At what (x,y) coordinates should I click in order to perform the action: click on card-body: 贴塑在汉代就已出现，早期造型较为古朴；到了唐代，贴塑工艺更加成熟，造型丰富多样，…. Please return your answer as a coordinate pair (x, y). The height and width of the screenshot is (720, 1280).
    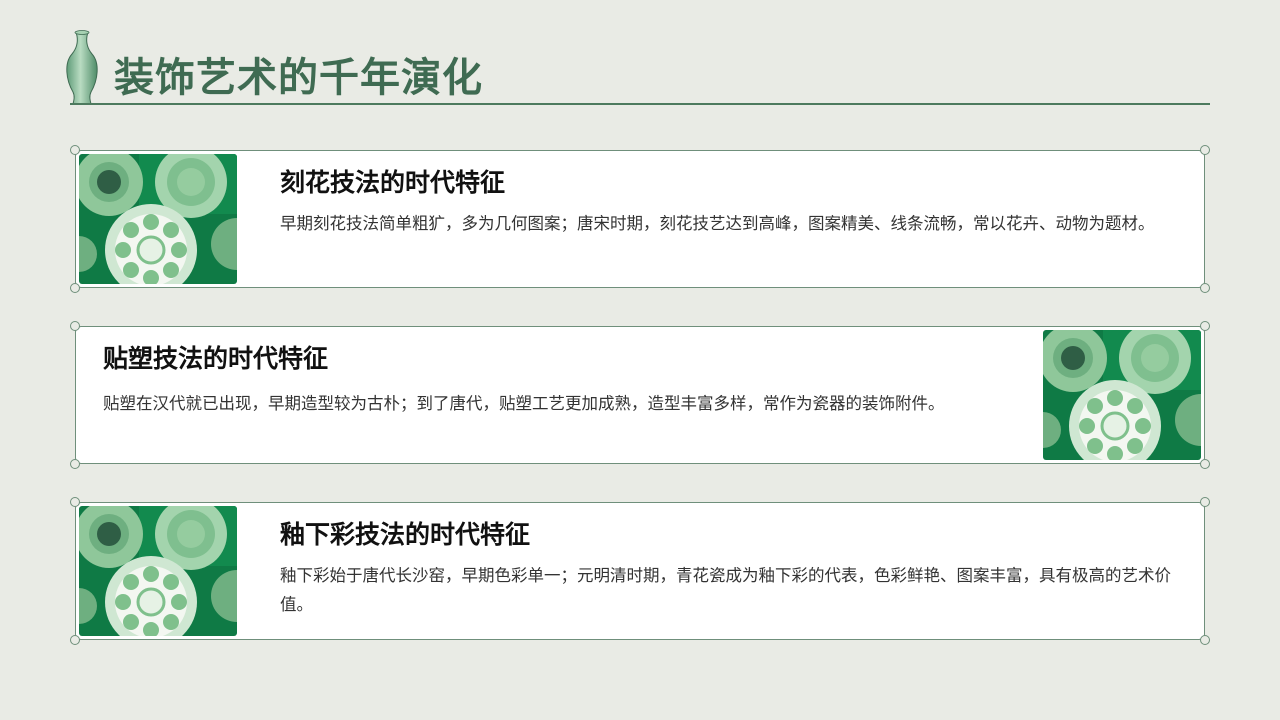
    Looking at the image, I should click on (524, 403).